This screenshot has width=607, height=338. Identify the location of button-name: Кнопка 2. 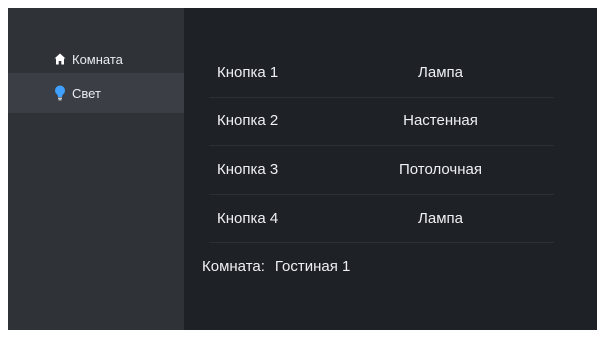
(248, 120).